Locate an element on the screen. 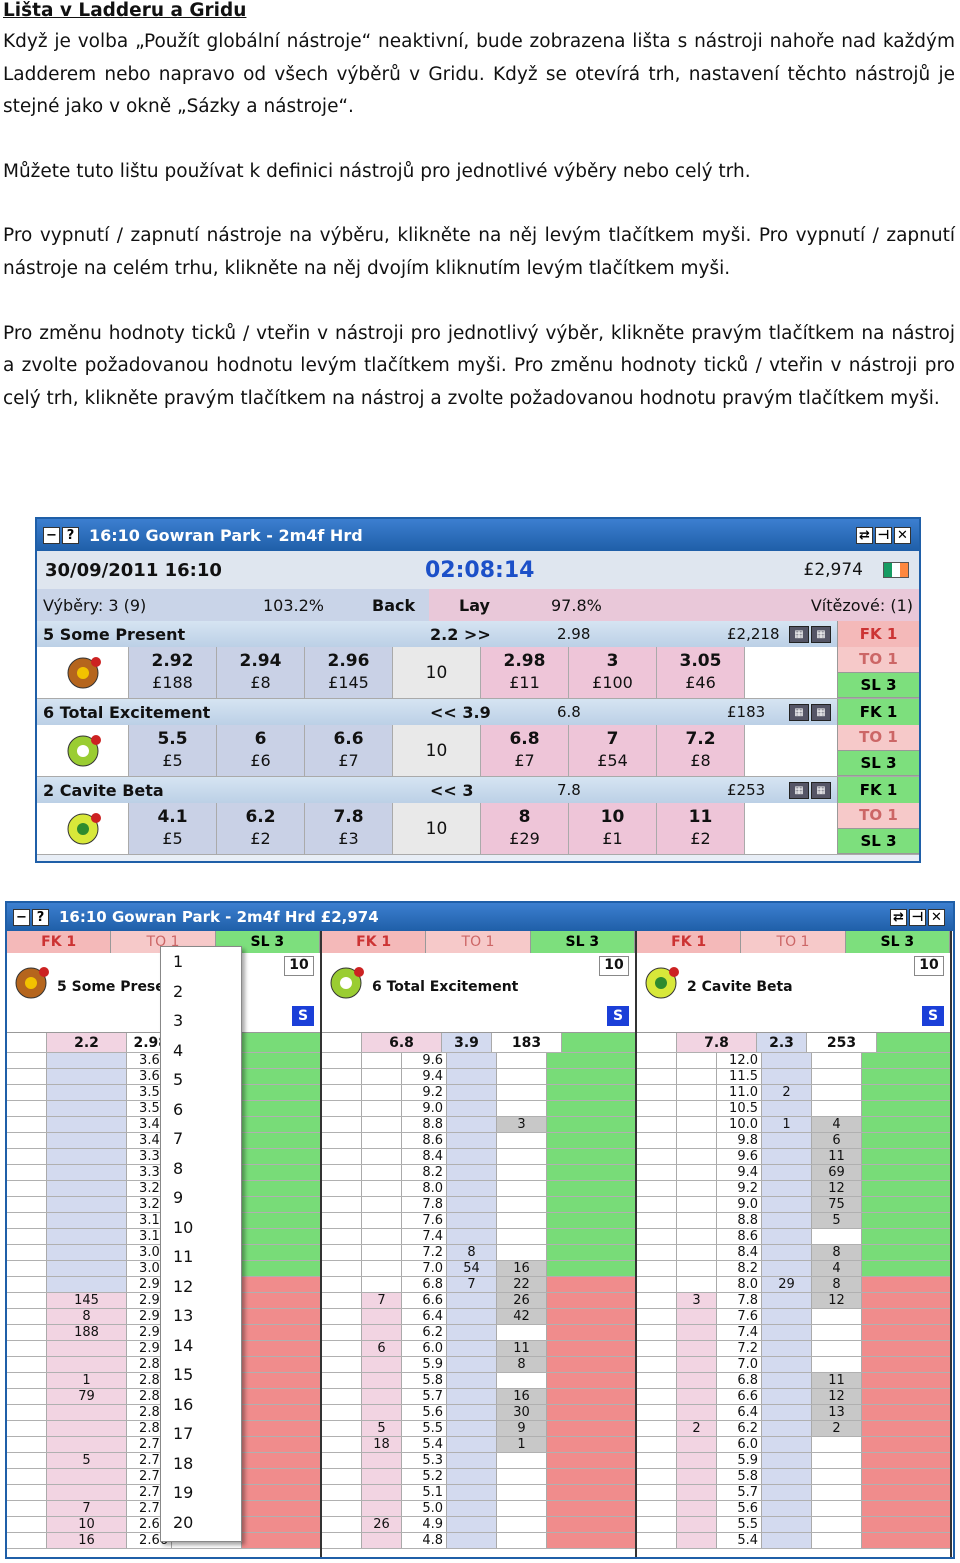  ladder-row: 4.8 is located at coordinates (478, 1541).